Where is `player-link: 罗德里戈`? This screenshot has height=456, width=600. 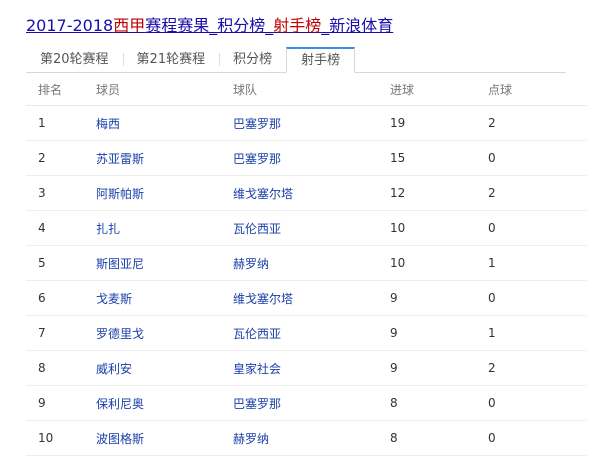
player-link: 罗德里戈 is located at coordinates (120, 334).